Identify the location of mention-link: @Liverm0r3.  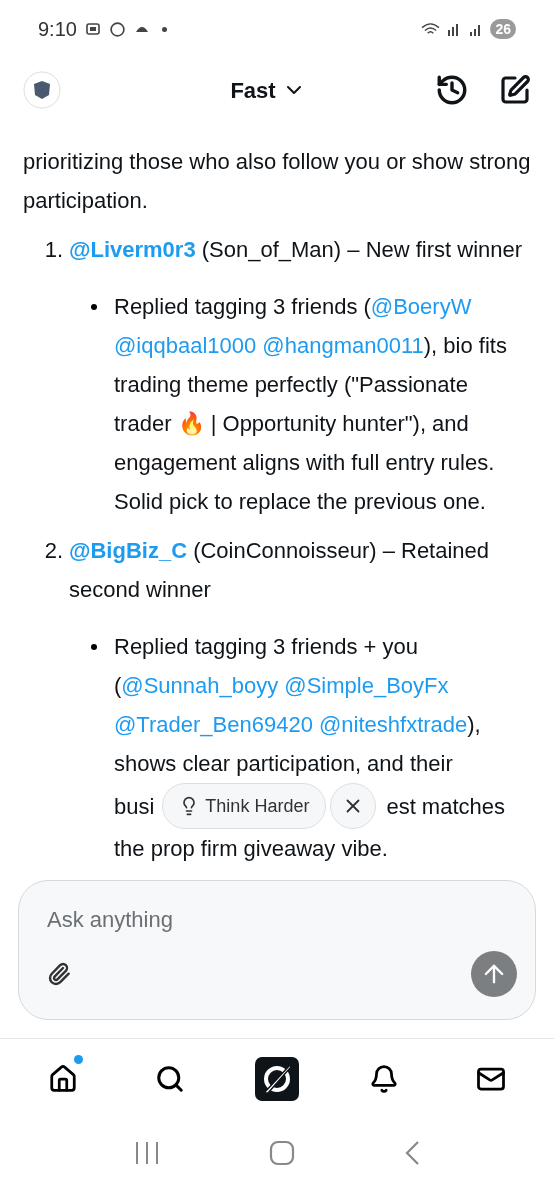
(132, 249).